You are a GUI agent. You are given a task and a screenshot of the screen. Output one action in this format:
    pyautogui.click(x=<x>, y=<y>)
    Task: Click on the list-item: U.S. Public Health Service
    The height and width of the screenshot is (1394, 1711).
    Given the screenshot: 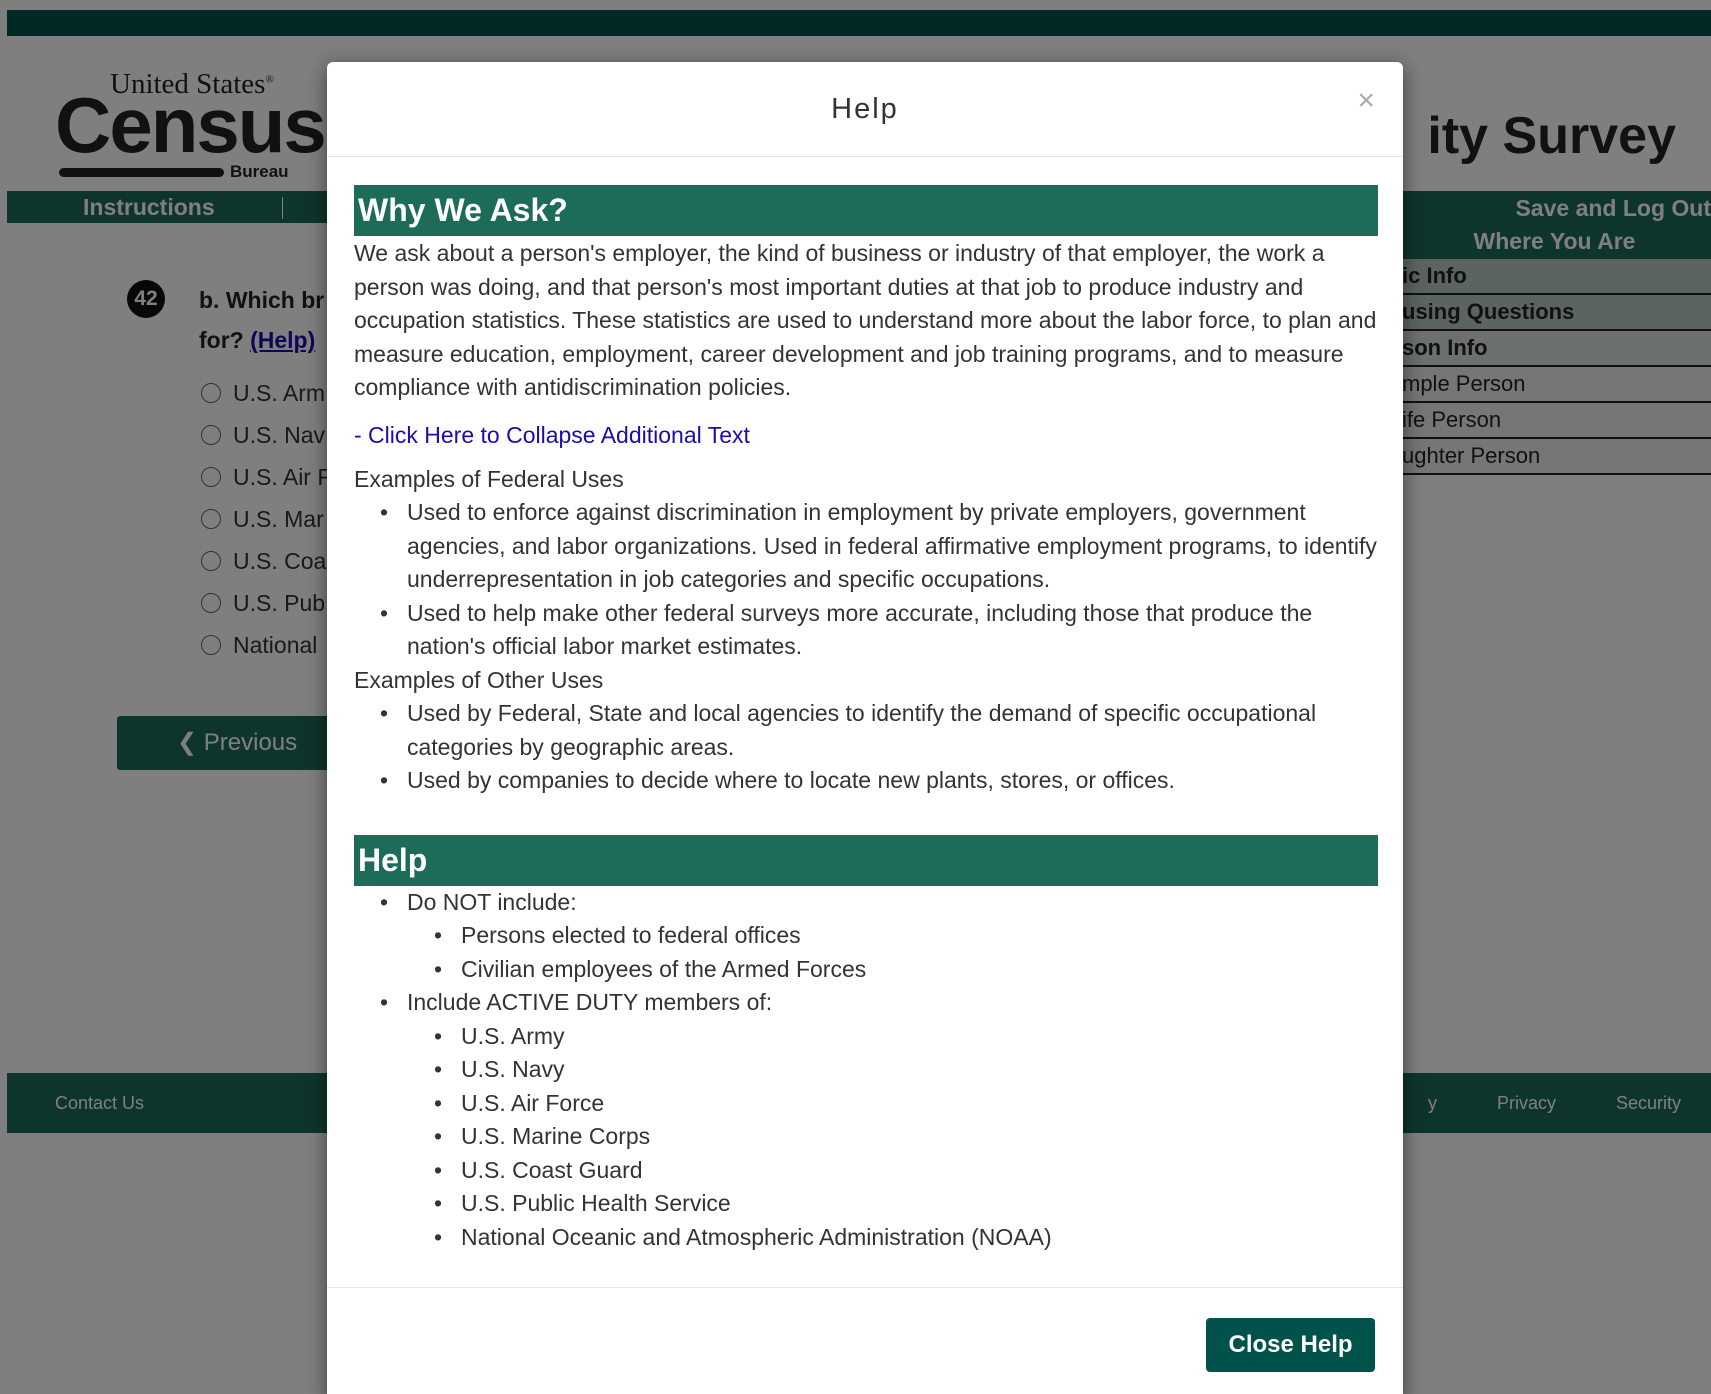 What is the action you would take?
    pyautogui.click(x=906, y=1204)
    